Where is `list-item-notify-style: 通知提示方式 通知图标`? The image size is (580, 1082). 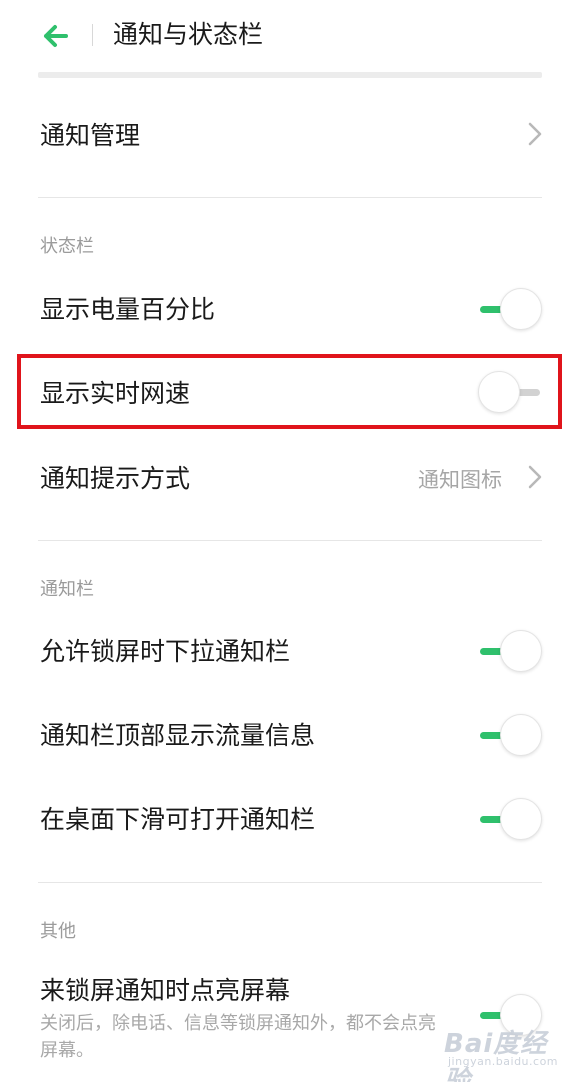 list-item-notify-style: 通知提示方式 通知图标 is located at coordinates (290, 478).